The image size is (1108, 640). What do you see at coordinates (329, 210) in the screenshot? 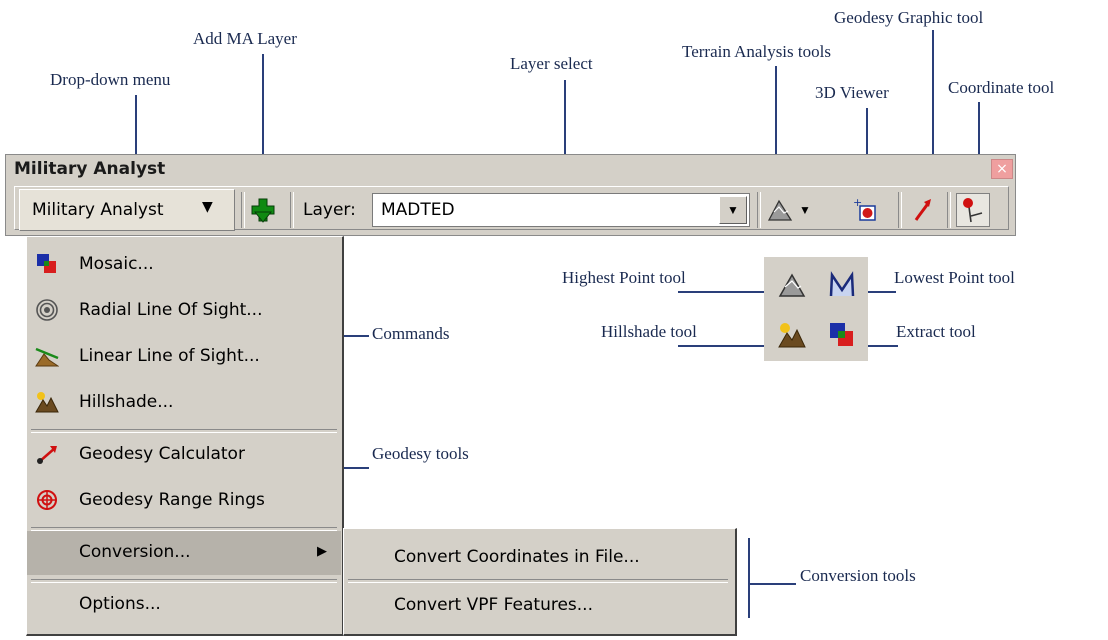
I see `layer-label: Layer:` at bounding box center [329, 210].